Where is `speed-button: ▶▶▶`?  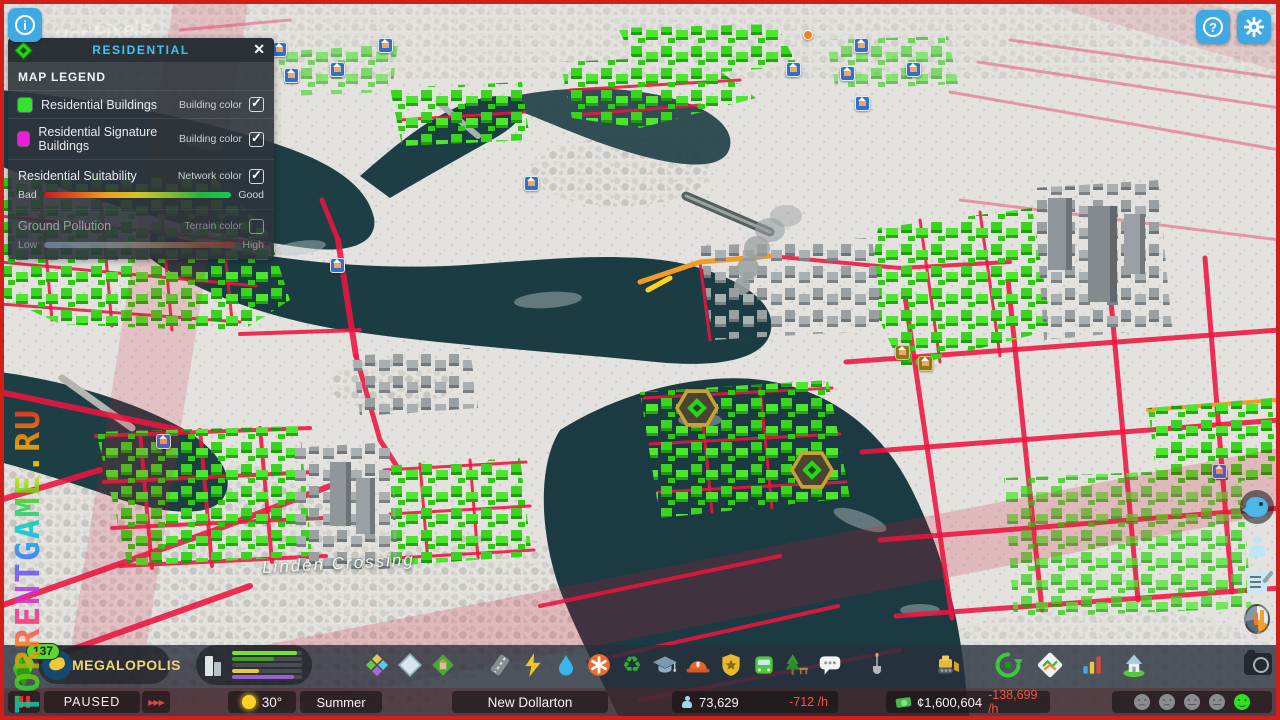
speed-button: ▶▶▶ is located at coordinates (156, 702).